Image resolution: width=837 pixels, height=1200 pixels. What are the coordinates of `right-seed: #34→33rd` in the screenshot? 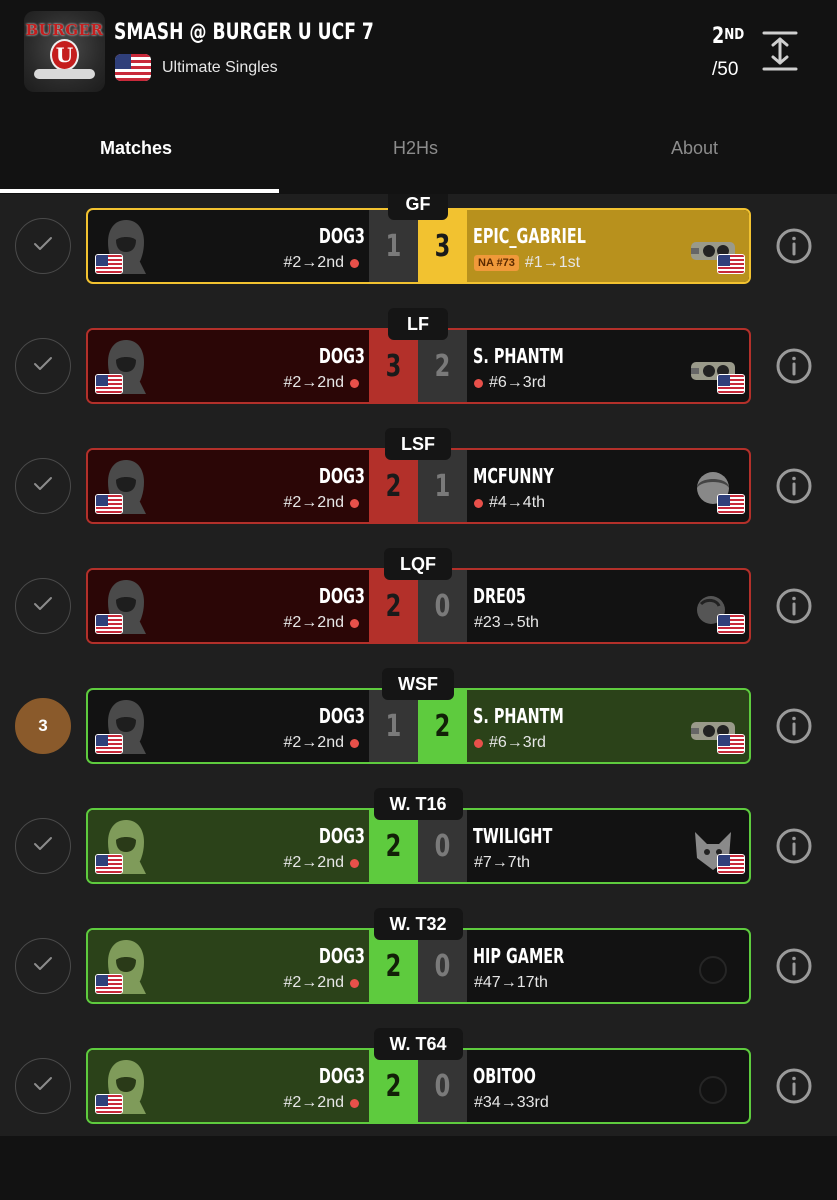 It's located at (511, 1103).